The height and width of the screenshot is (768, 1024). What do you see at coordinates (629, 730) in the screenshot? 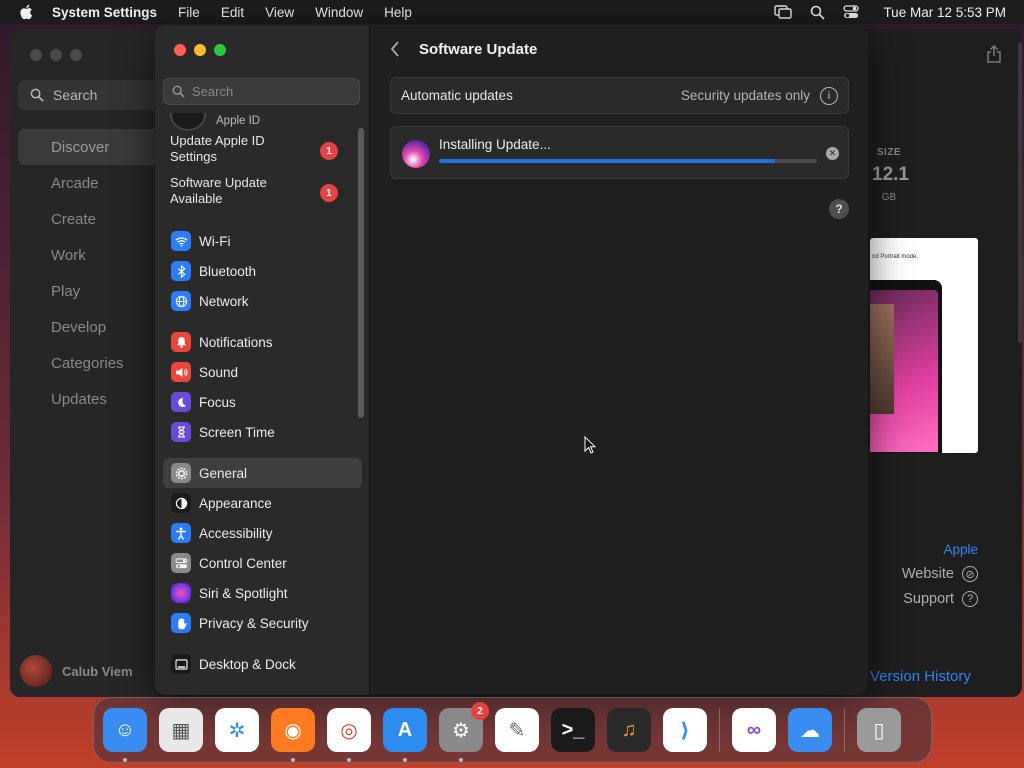
I see `garageband-app: ♫` at bounding box center [629, 730].